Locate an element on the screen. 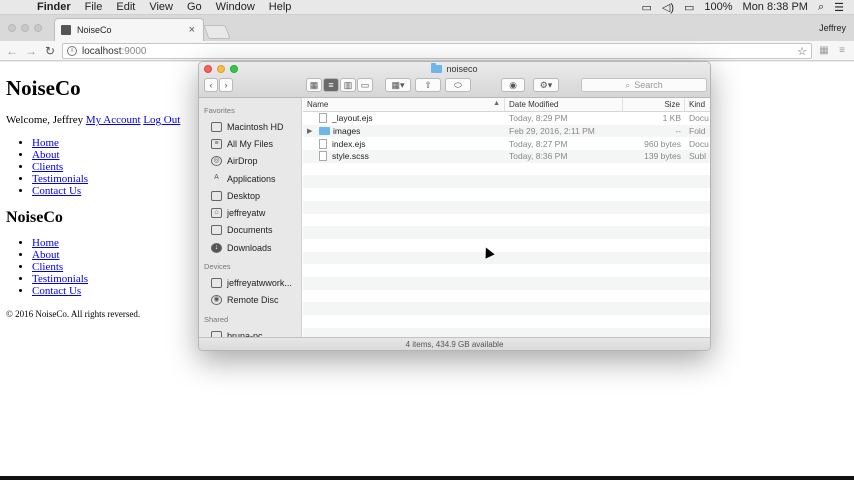 This screenshot has width=854, height=480. tab-close-icon: × is located at coordinates (192, 30).